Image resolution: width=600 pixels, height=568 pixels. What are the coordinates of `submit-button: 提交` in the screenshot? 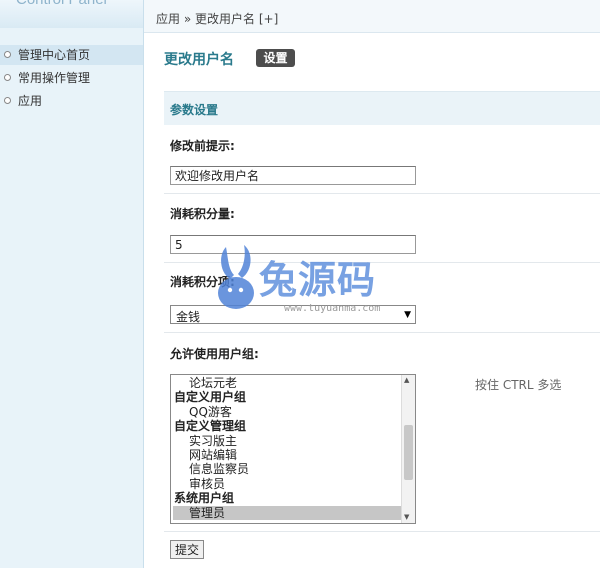 It's located at (187, 549).